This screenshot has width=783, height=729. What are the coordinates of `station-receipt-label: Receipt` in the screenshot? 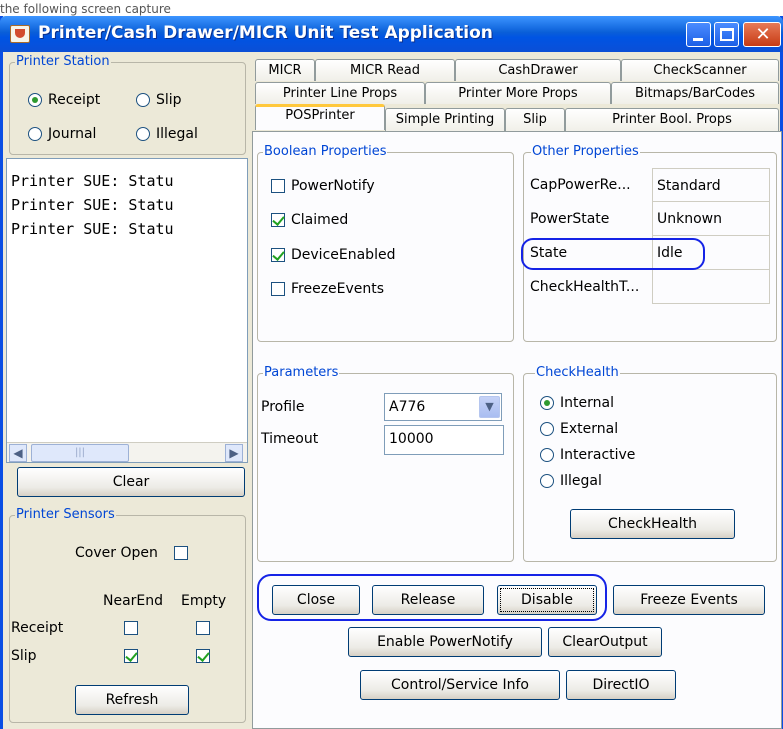 It's located at (74, 100).